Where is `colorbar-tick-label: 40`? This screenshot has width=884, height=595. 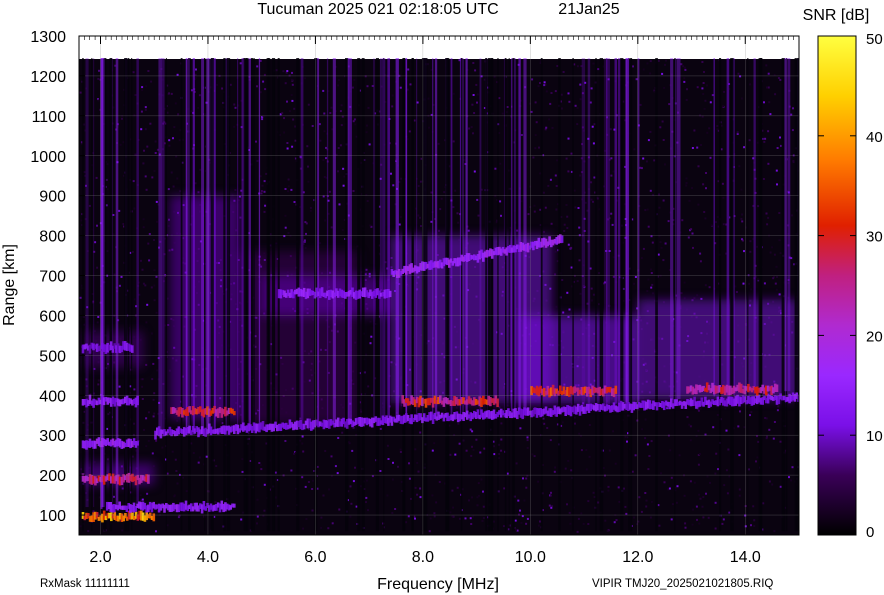
colorbar-tick-label: 40 is located at coordinates (874, 137).